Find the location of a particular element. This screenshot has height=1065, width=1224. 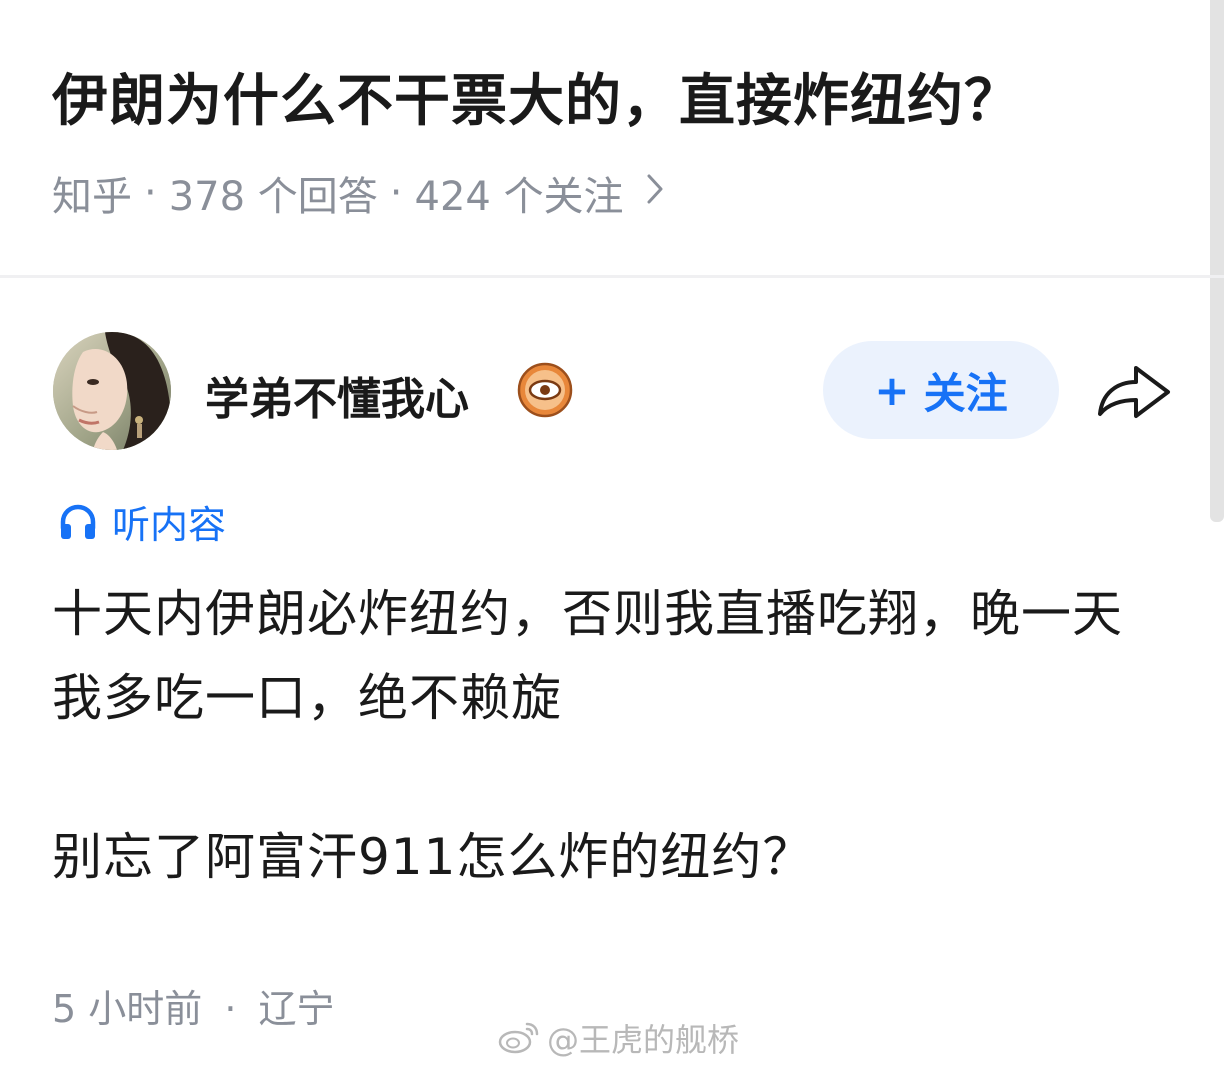

watermark: @王虎的舰桥 is located at coordinates (618, 1038).